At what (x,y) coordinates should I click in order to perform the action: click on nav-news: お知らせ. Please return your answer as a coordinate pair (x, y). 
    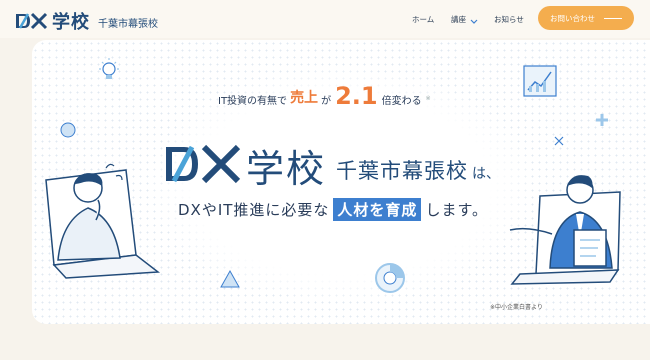
    Looking at the image, I should click on (509, 19).